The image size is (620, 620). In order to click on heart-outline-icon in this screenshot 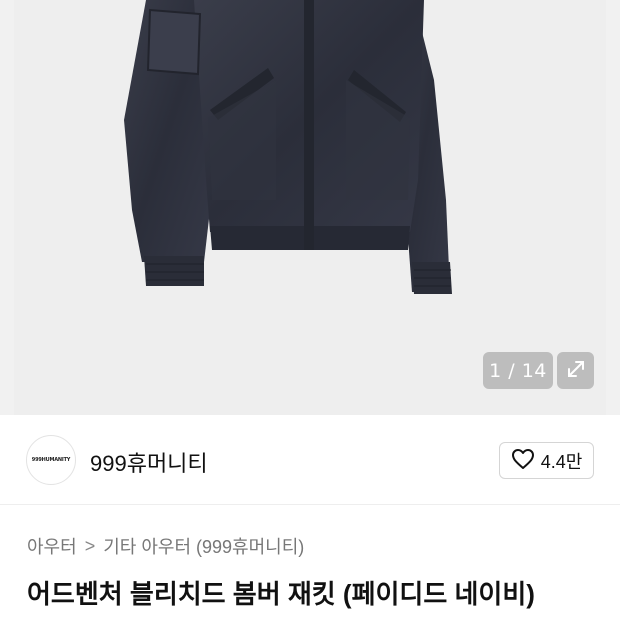, I will do `click(523, 461)`.